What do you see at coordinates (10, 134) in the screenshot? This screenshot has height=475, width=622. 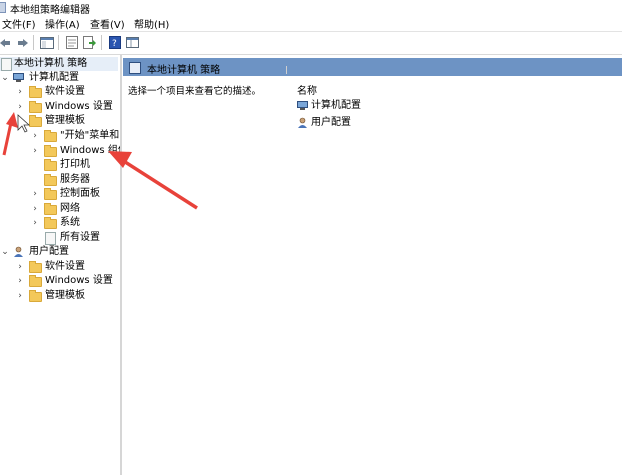 I see `annotation-arrow-left` at bounding box center [10, 134].